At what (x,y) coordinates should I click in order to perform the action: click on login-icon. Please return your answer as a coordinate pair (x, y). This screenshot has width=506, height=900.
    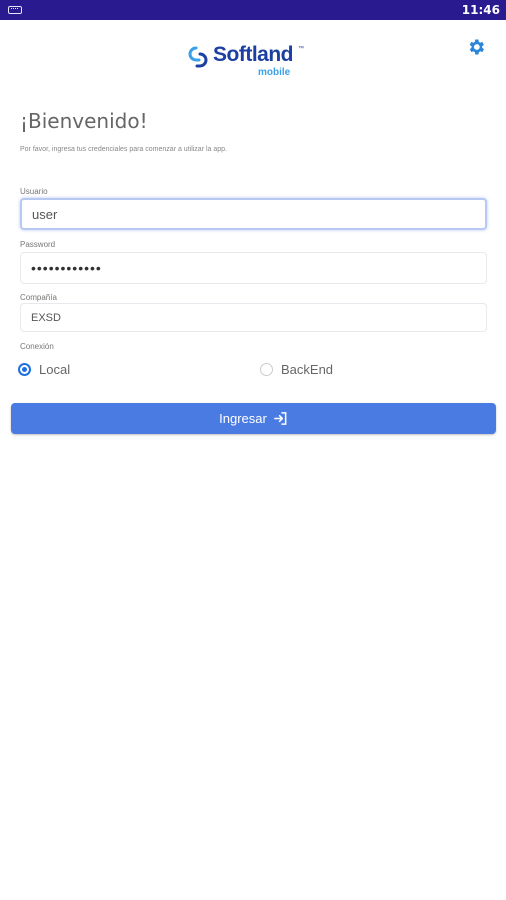
    Looking at the image, I should click on (280, 418).